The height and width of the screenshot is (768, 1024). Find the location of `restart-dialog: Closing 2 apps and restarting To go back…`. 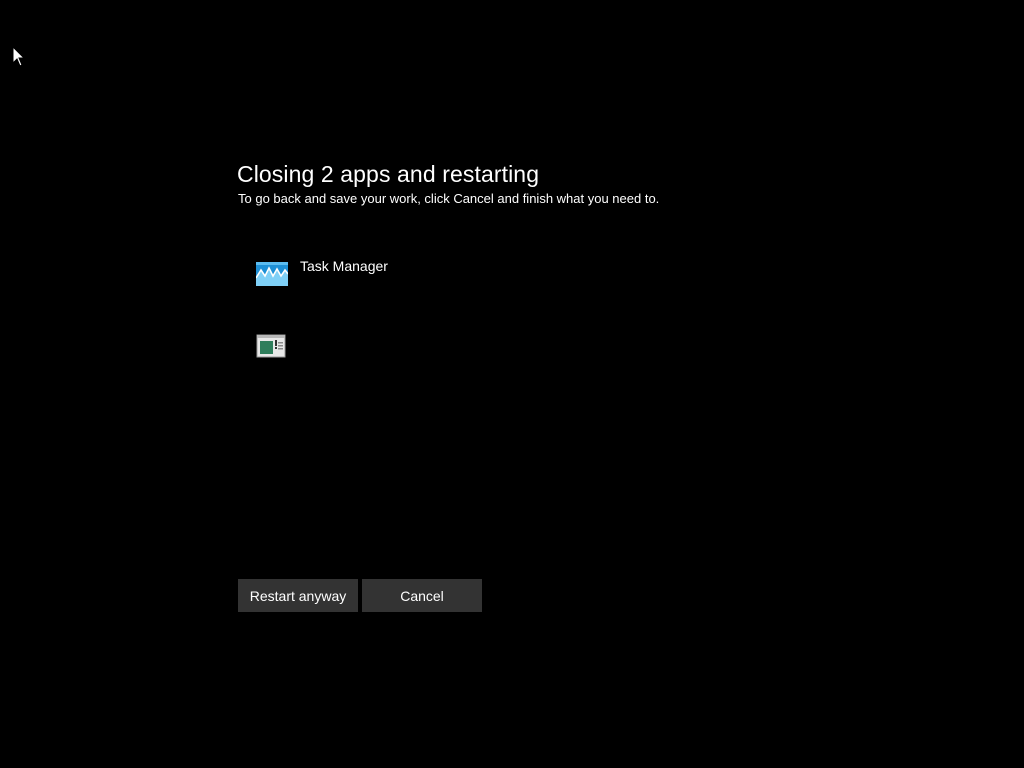

restart-dialog: Closing 2 apps and restarting To go back… is located at coordinates (517, 182).